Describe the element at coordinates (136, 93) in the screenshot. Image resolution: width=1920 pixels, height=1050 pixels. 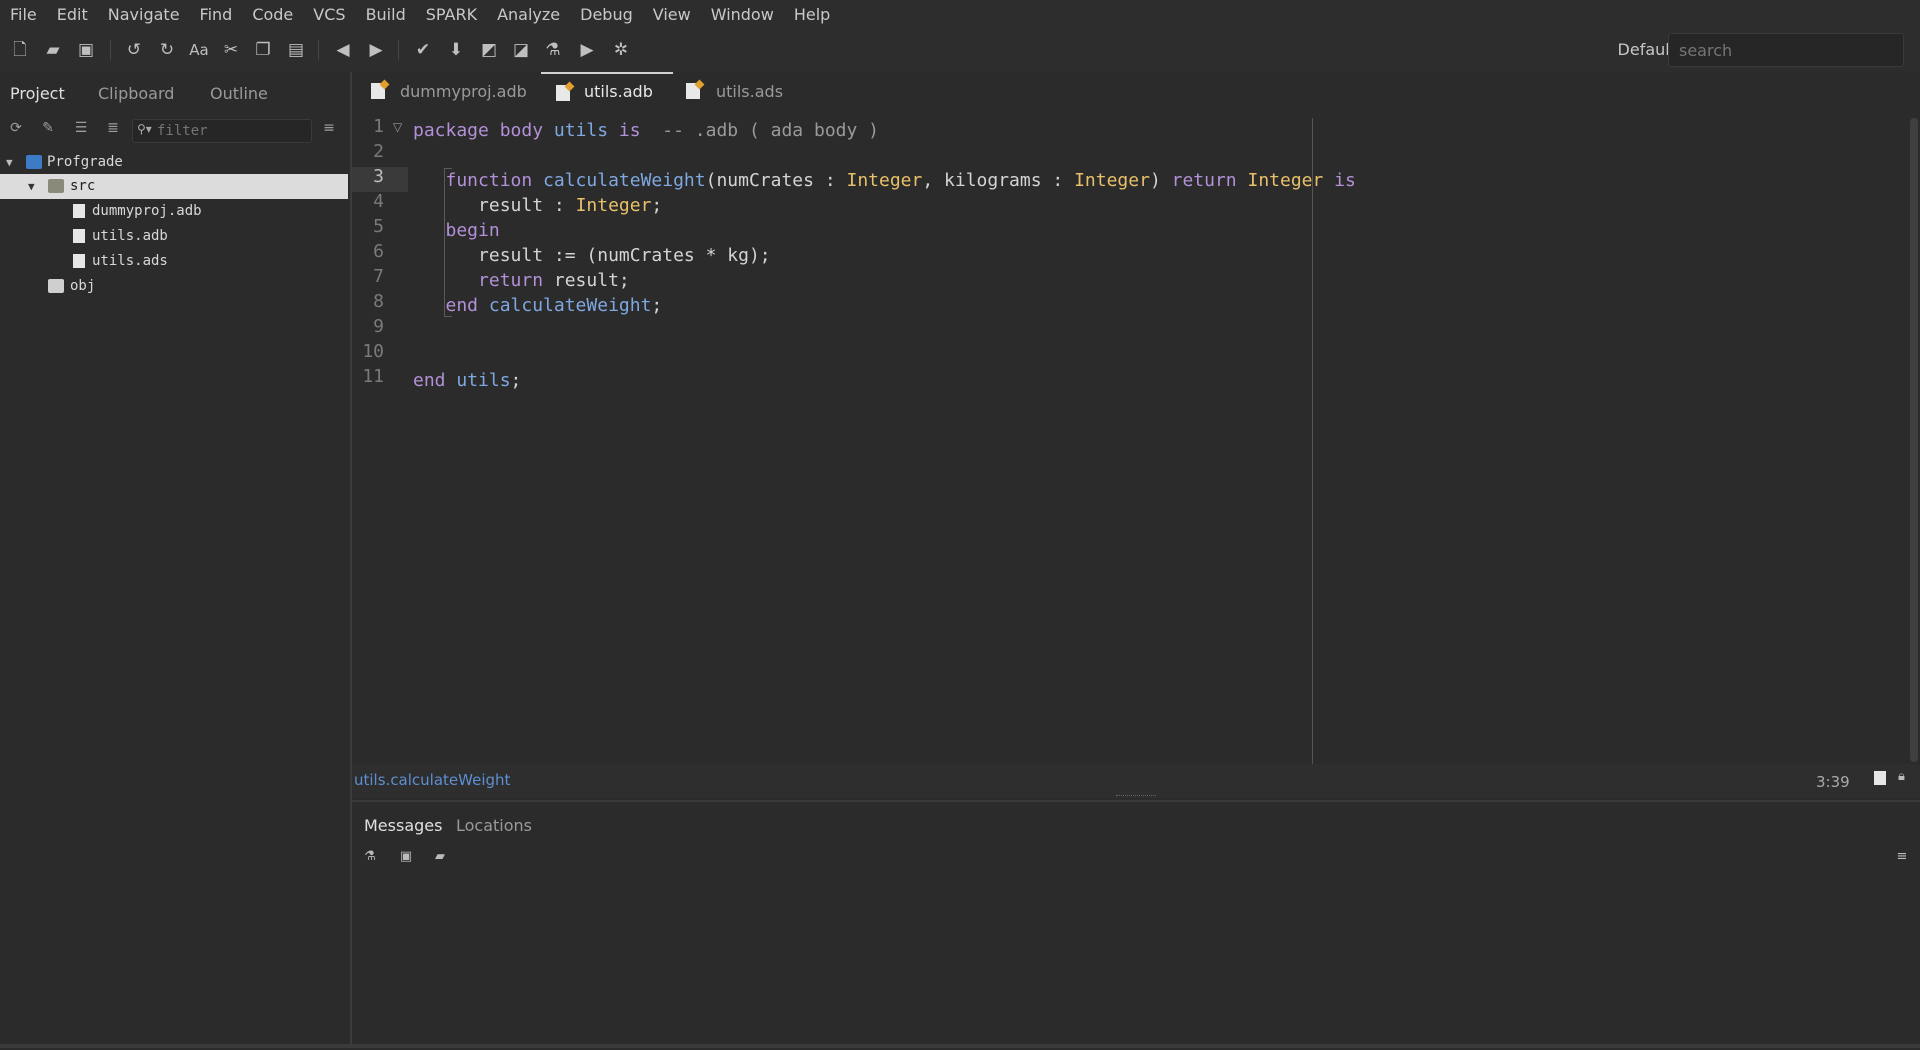
I see `tab-clipboard: Clipboard` at that location.